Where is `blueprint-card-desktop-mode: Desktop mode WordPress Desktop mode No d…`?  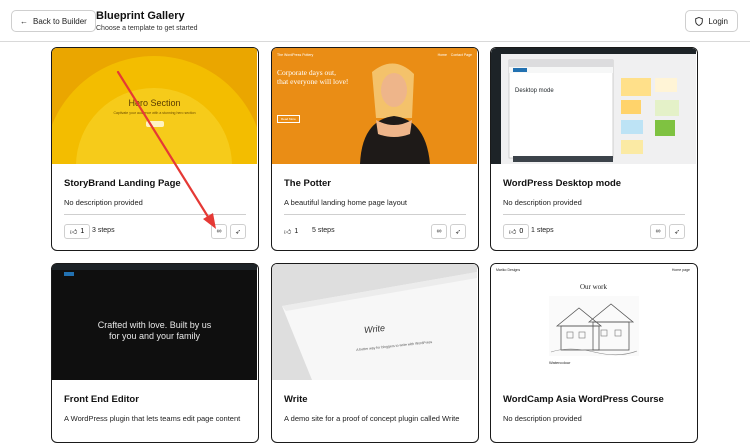 blueprint-card-desktop-mode: Desktop mode WordPress Desktop mode No d… is located at coordinates (594, 149).